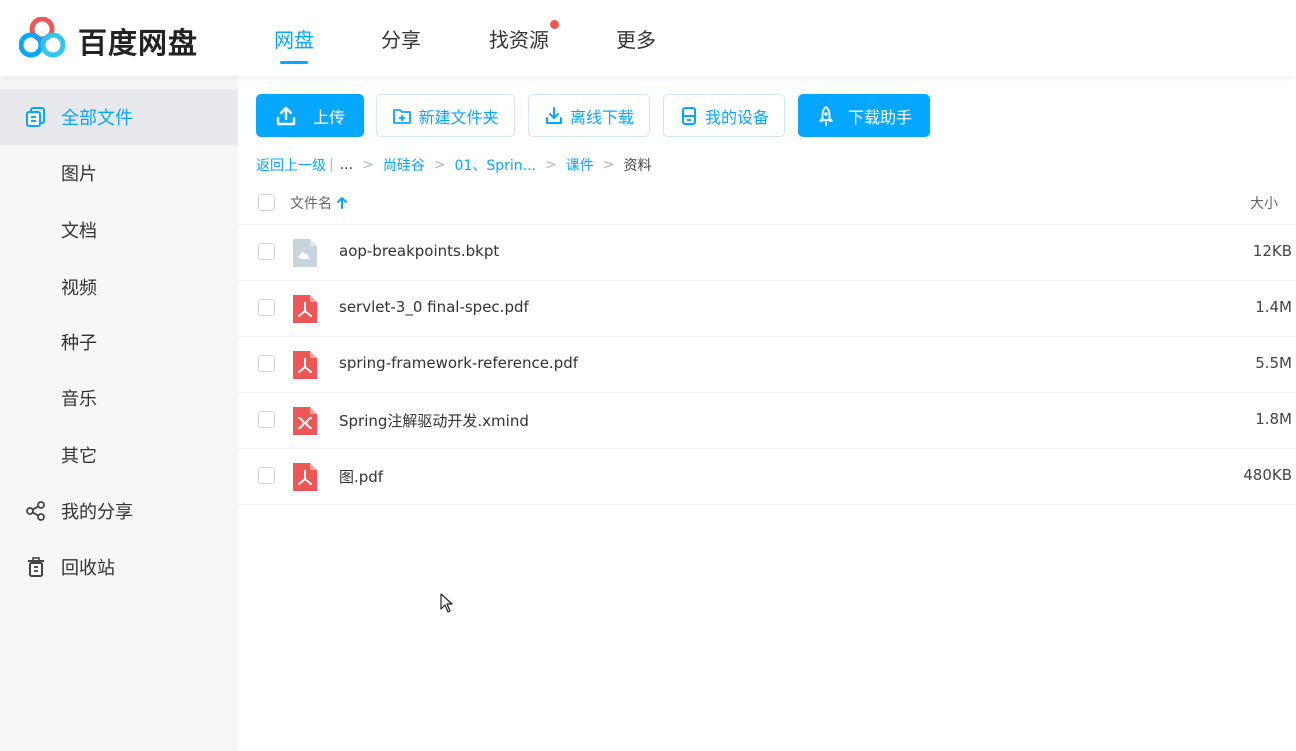  I want to click on sidebar-item-label: 全部文件, so click(97, 118).